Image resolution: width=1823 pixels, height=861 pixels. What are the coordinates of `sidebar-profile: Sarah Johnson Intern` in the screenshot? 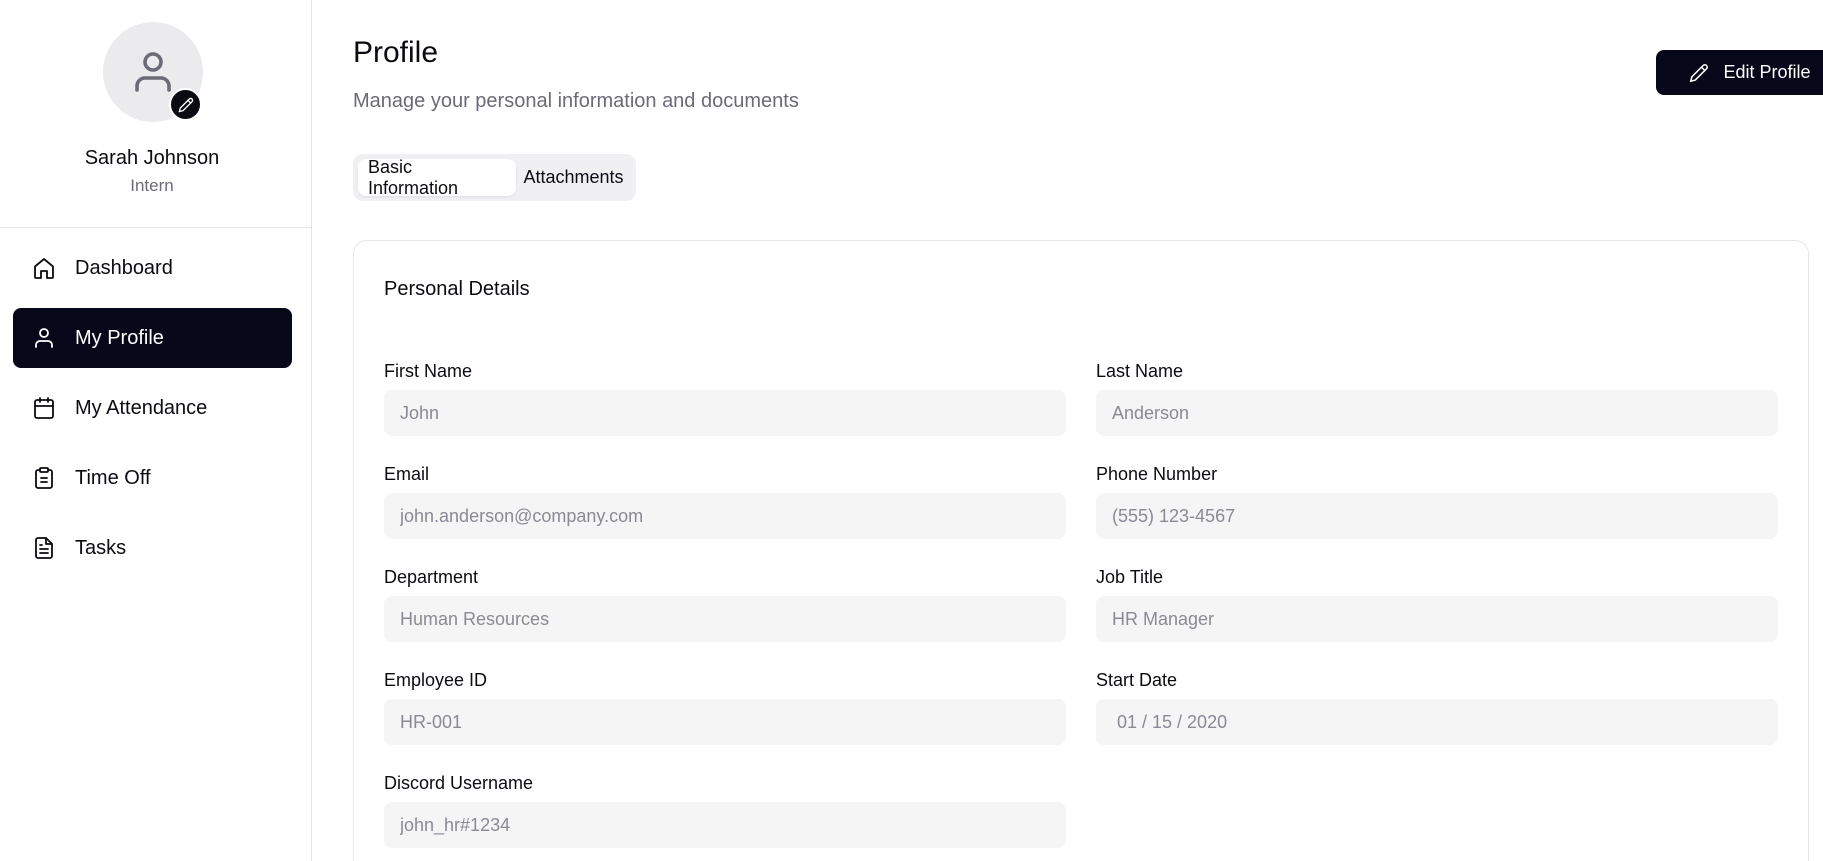 It's located at (155, 114).